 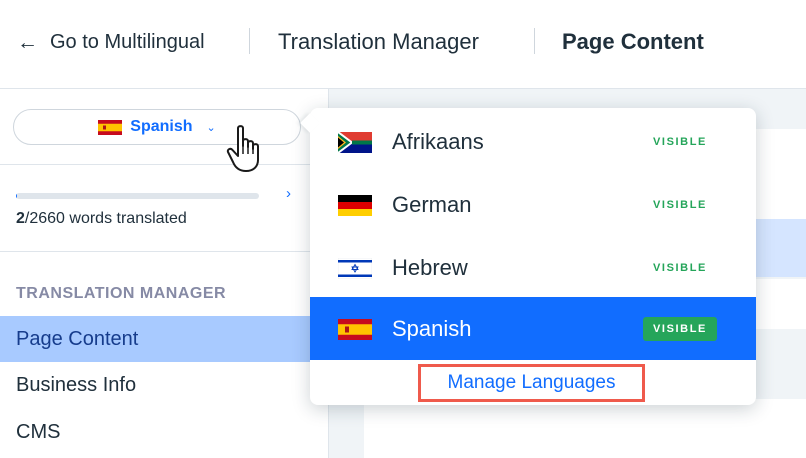 What do you see at coordinates (633, 41) in the screenshot?
I see `page-title: Page Content` at bounding box center [633, 41].